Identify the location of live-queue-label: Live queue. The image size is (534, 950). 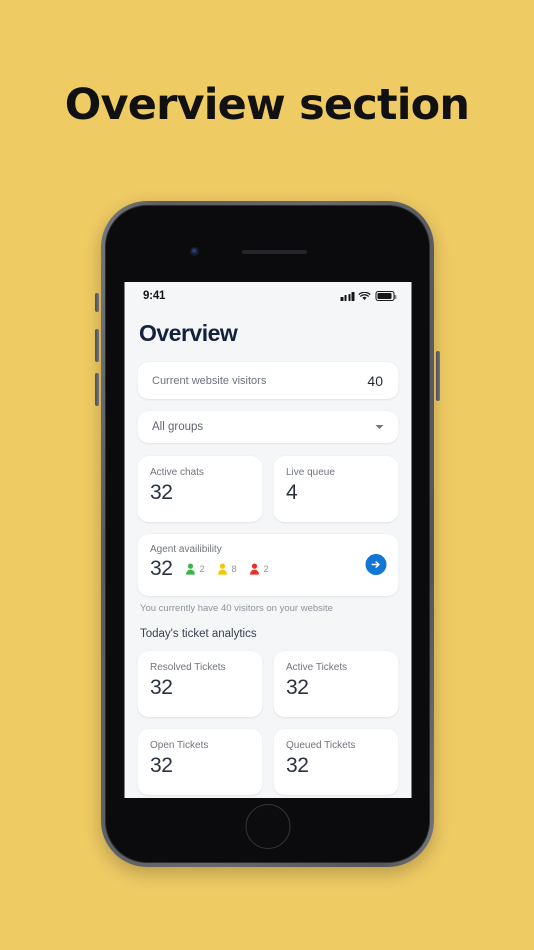
(310, 472).